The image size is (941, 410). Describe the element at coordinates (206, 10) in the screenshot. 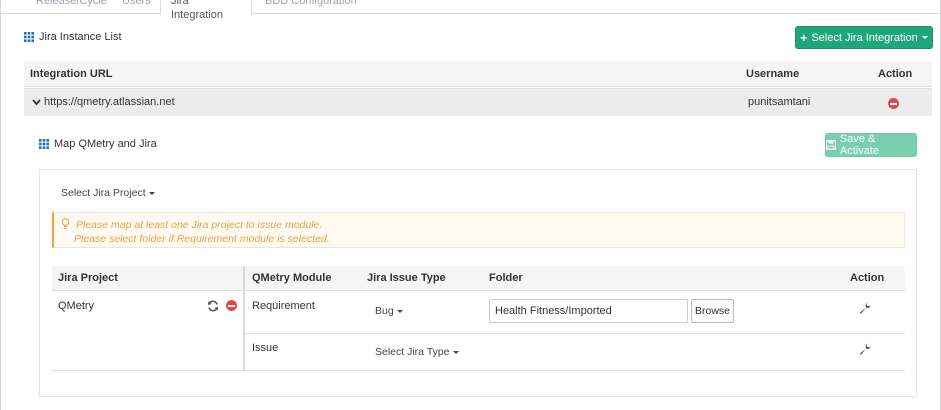

I see `tab-jira-integration: Jira Integration` at that location.